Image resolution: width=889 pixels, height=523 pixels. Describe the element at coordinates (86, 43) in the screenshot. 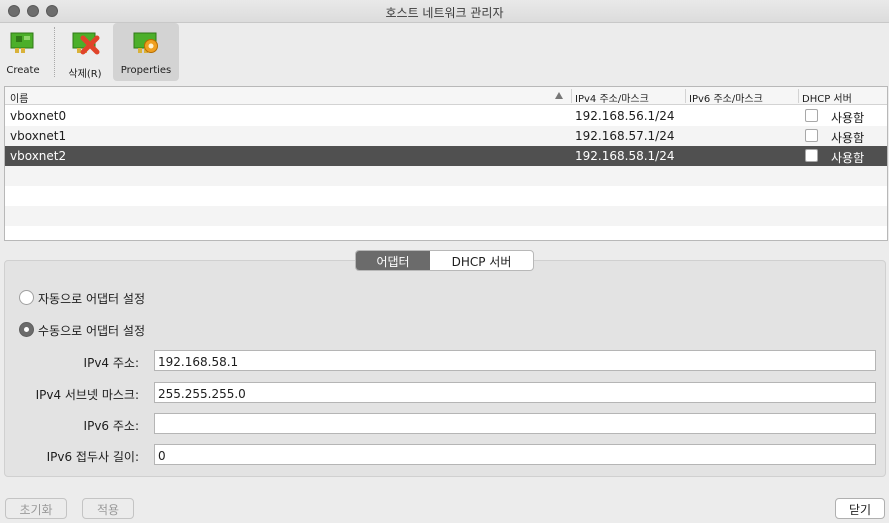

I see `network-card-remove-icon` at that location.